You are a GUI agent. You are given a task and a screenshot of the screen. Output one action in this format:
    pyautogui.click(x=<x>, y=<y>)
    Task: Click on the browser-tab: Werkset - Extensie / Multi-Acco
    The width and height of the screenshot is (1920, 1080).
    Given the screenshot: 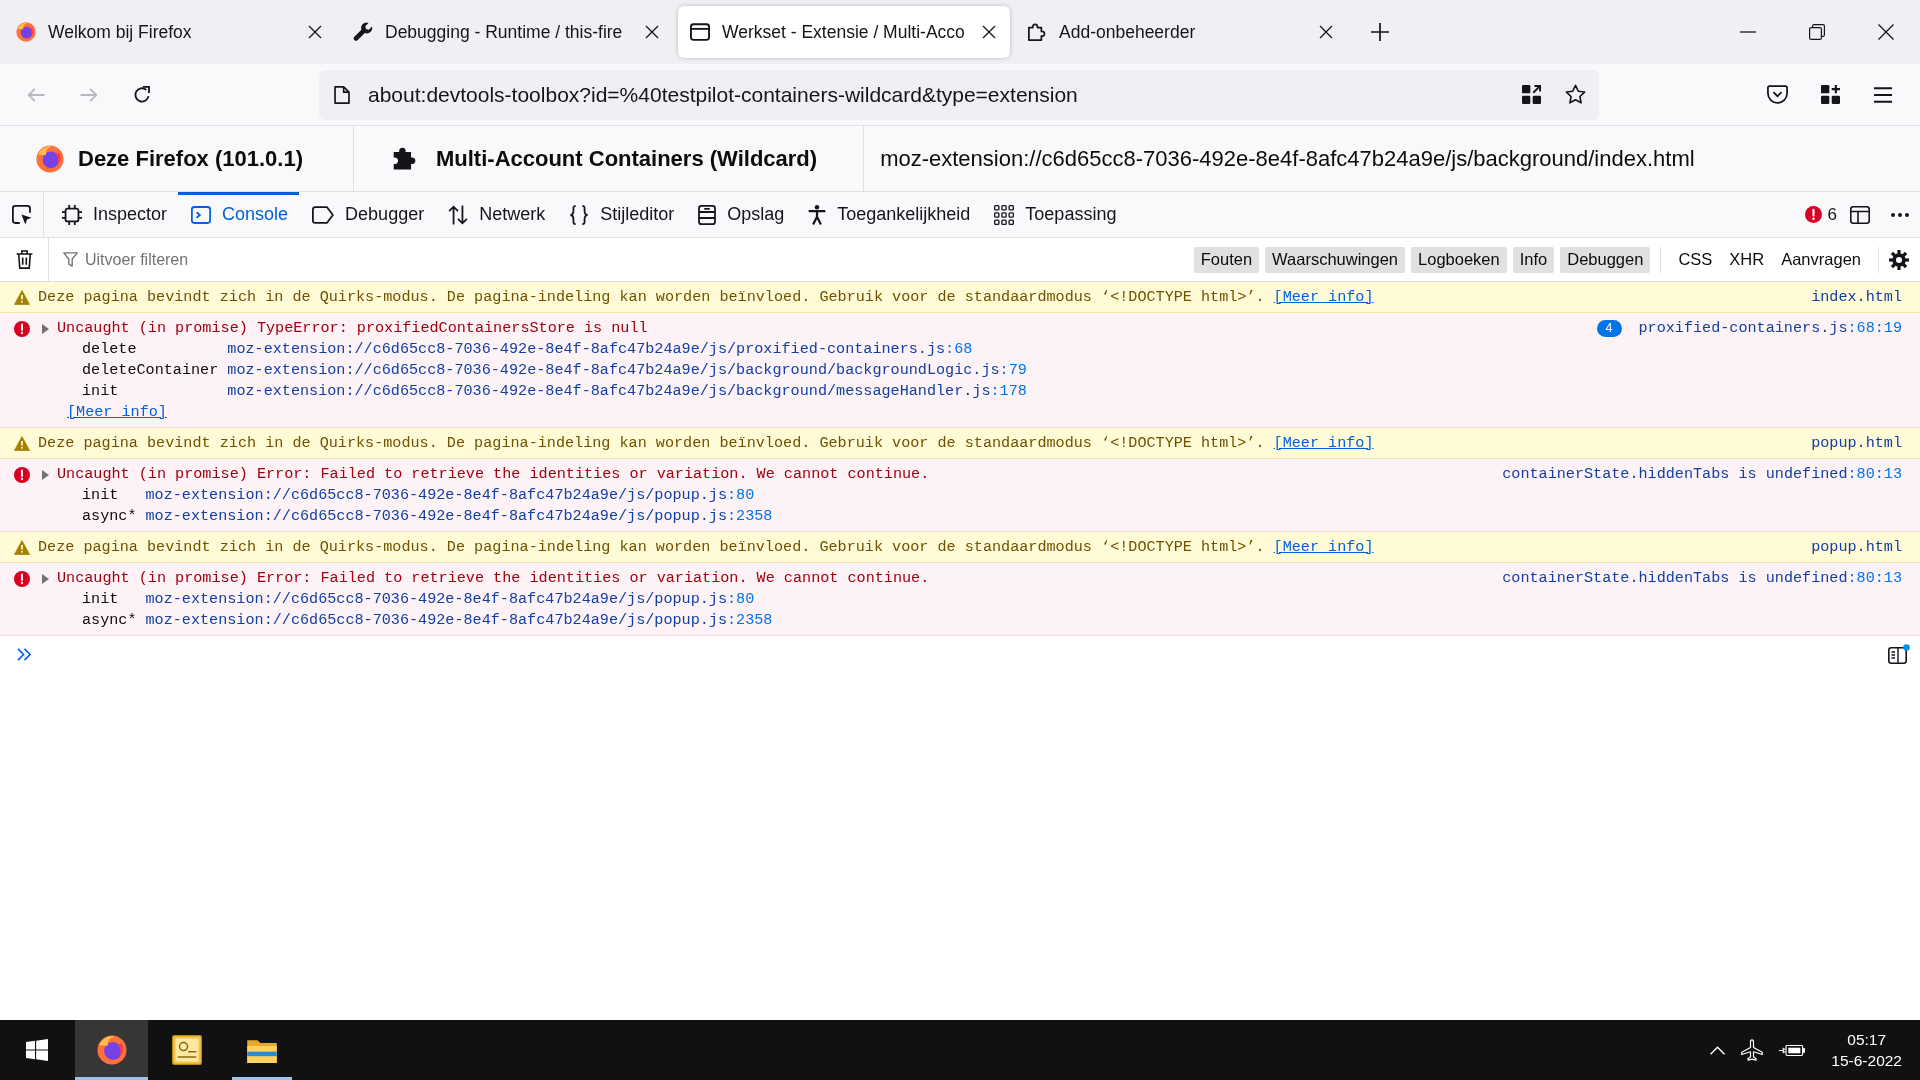 What is the action you would take?
    pyautogui.click(x=844, y=32)
    